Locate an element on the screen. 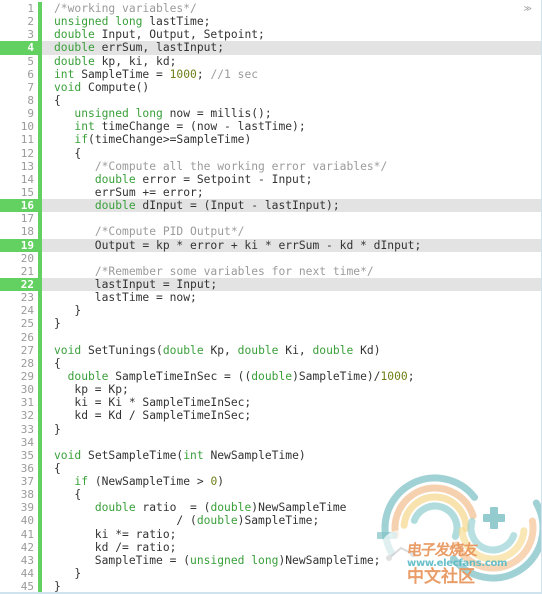  code-line: 30 kp = Kp; is located at coordinates (270, 390).